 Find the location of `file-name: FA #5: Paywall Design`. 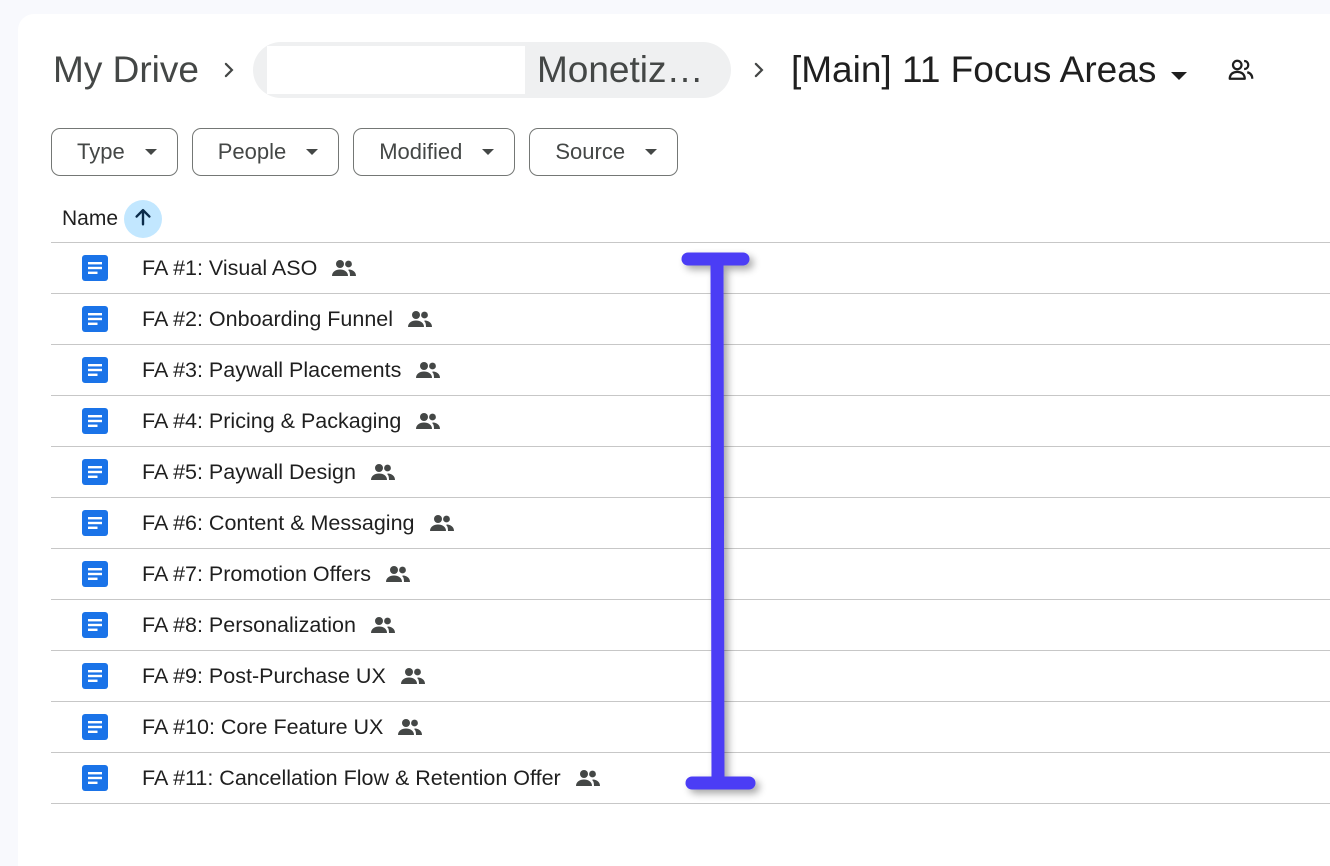

file-name: FA #5: Paywall Design is located at coordinates (269, 472).